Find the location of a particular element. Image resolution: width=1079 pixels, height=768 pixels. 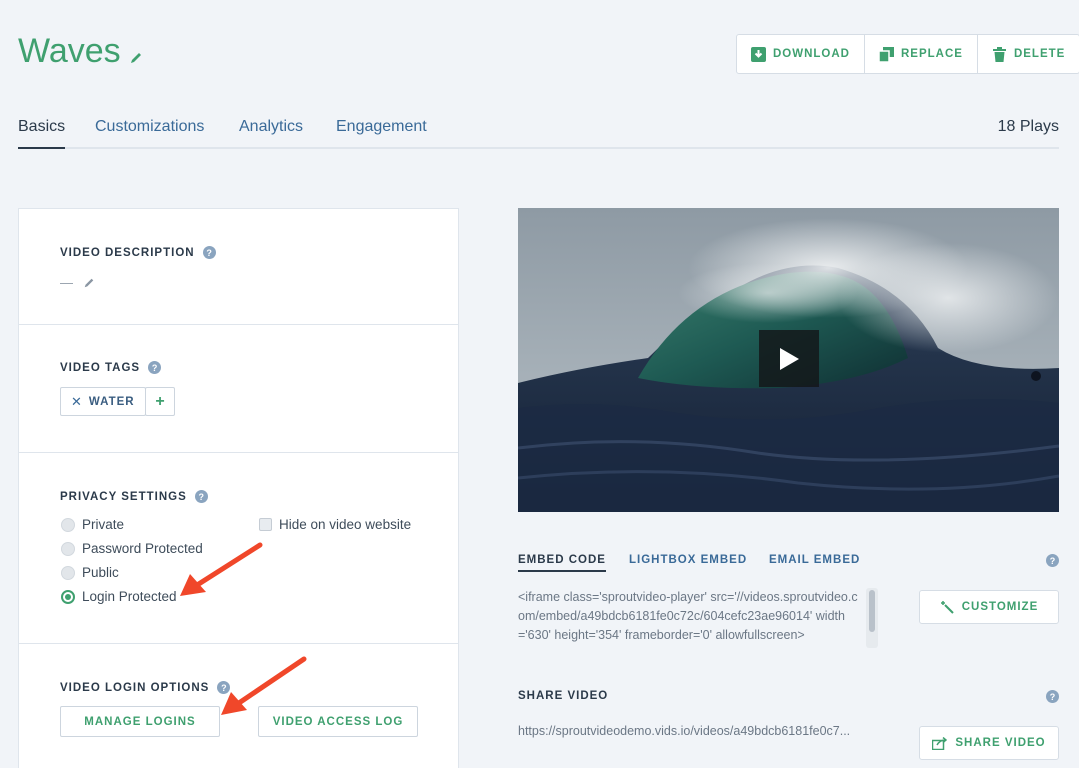

tags-label: VIDEO TAGS is located at coordinates (100, 367).